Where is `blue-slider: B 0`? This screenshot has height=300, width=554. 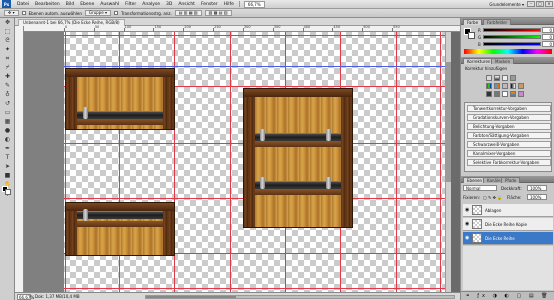
blue-slider: B 0 is located at coordinates (516, 44).